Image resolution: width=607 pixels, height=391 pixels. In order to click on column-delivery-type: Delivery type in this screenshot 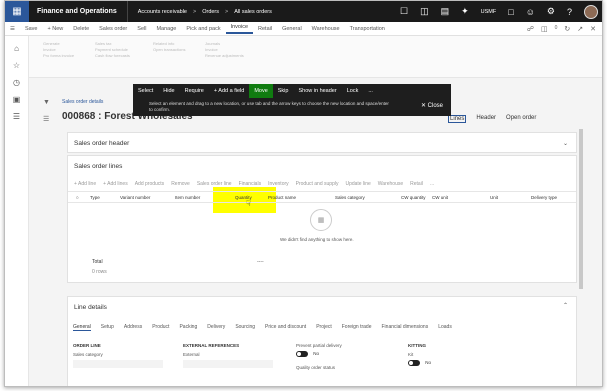, I will do `click(544, 197)`.